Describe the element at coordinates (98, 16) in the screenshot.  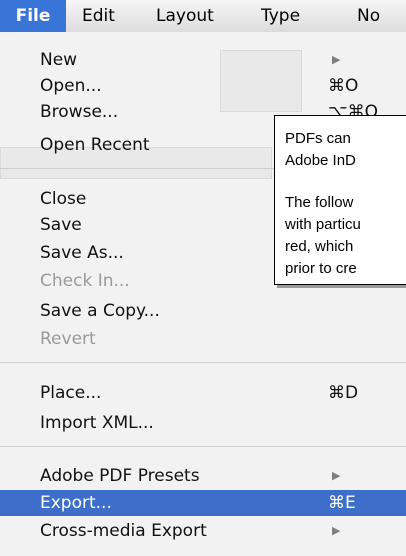
I see `menu-edit: Edit` at that location.